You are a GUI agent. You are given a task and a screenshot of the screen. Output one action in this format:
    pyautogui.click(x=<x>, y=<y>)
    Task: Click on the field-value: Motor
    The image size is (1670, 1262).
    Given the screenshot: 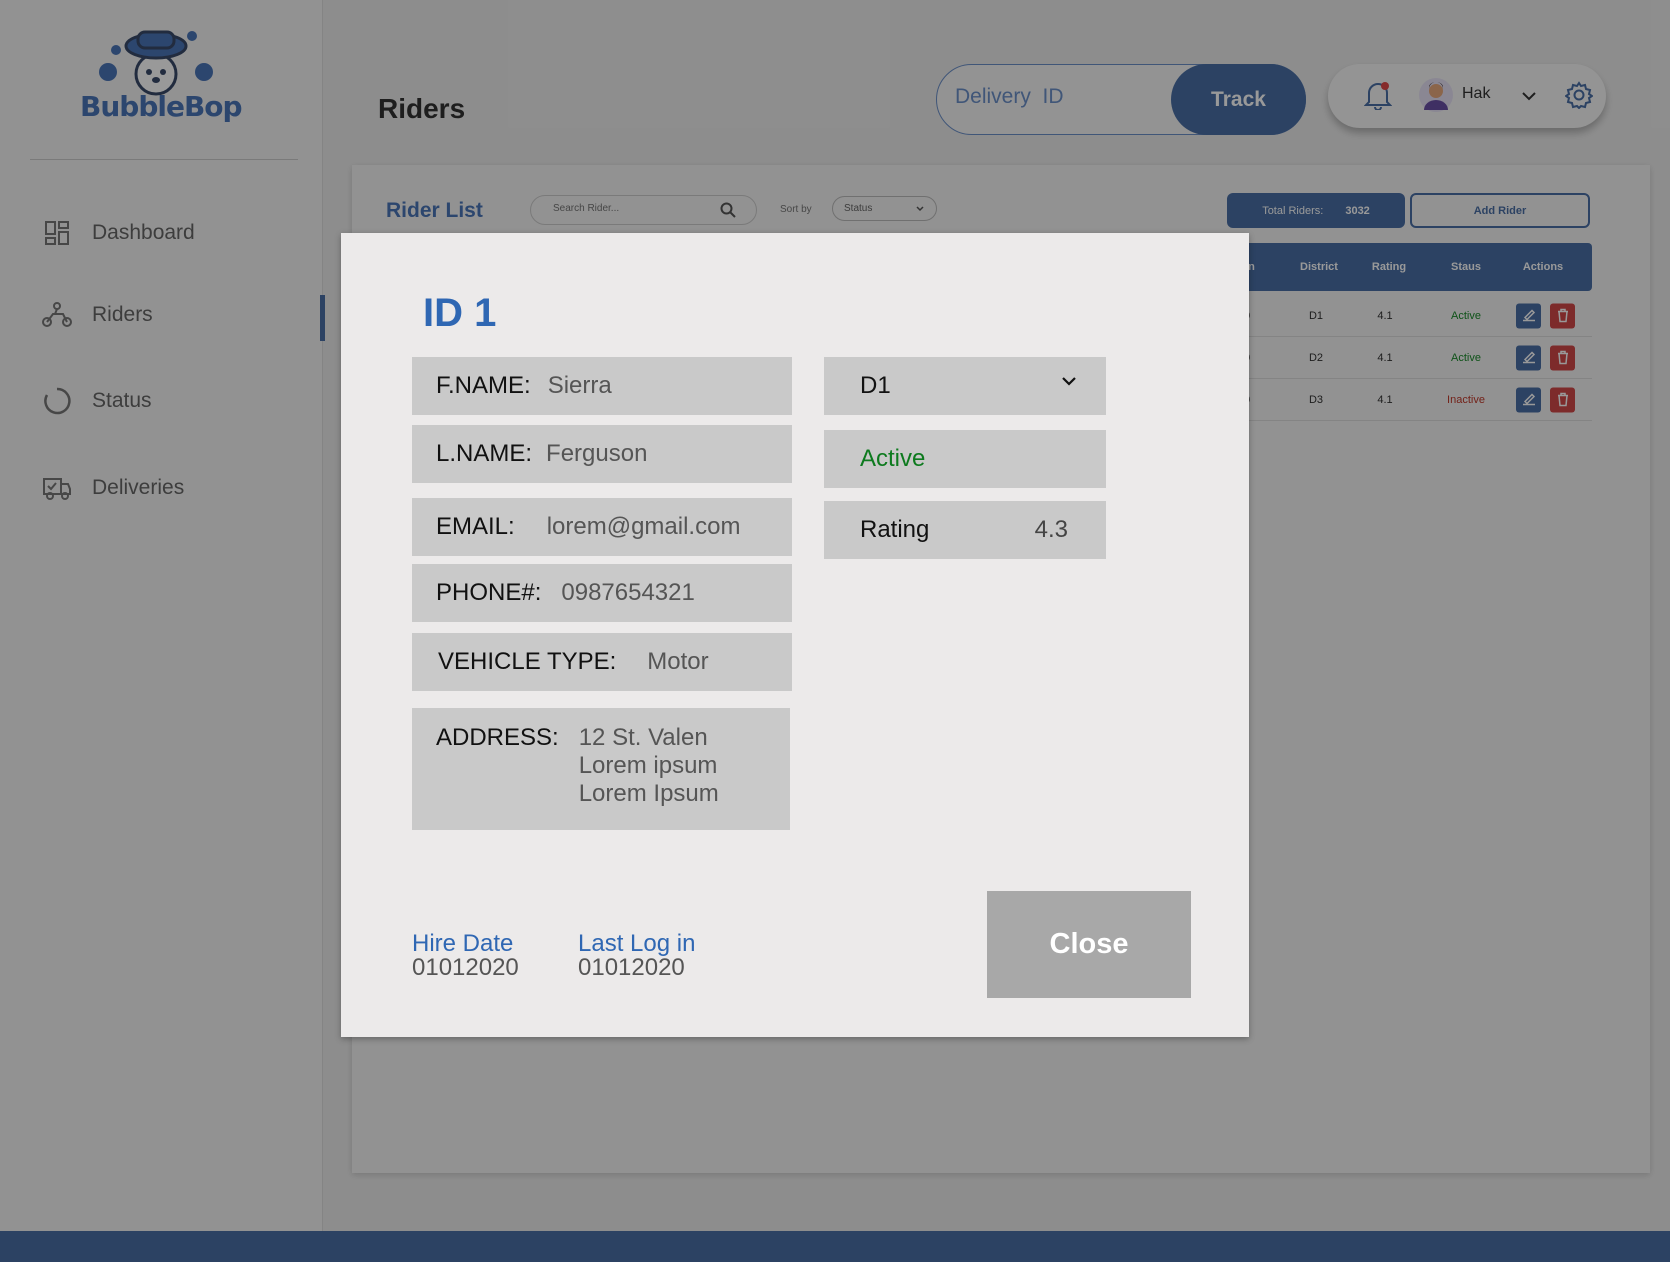 What is the action you would take?
    pyautogui.click(x=678, y=661)
    